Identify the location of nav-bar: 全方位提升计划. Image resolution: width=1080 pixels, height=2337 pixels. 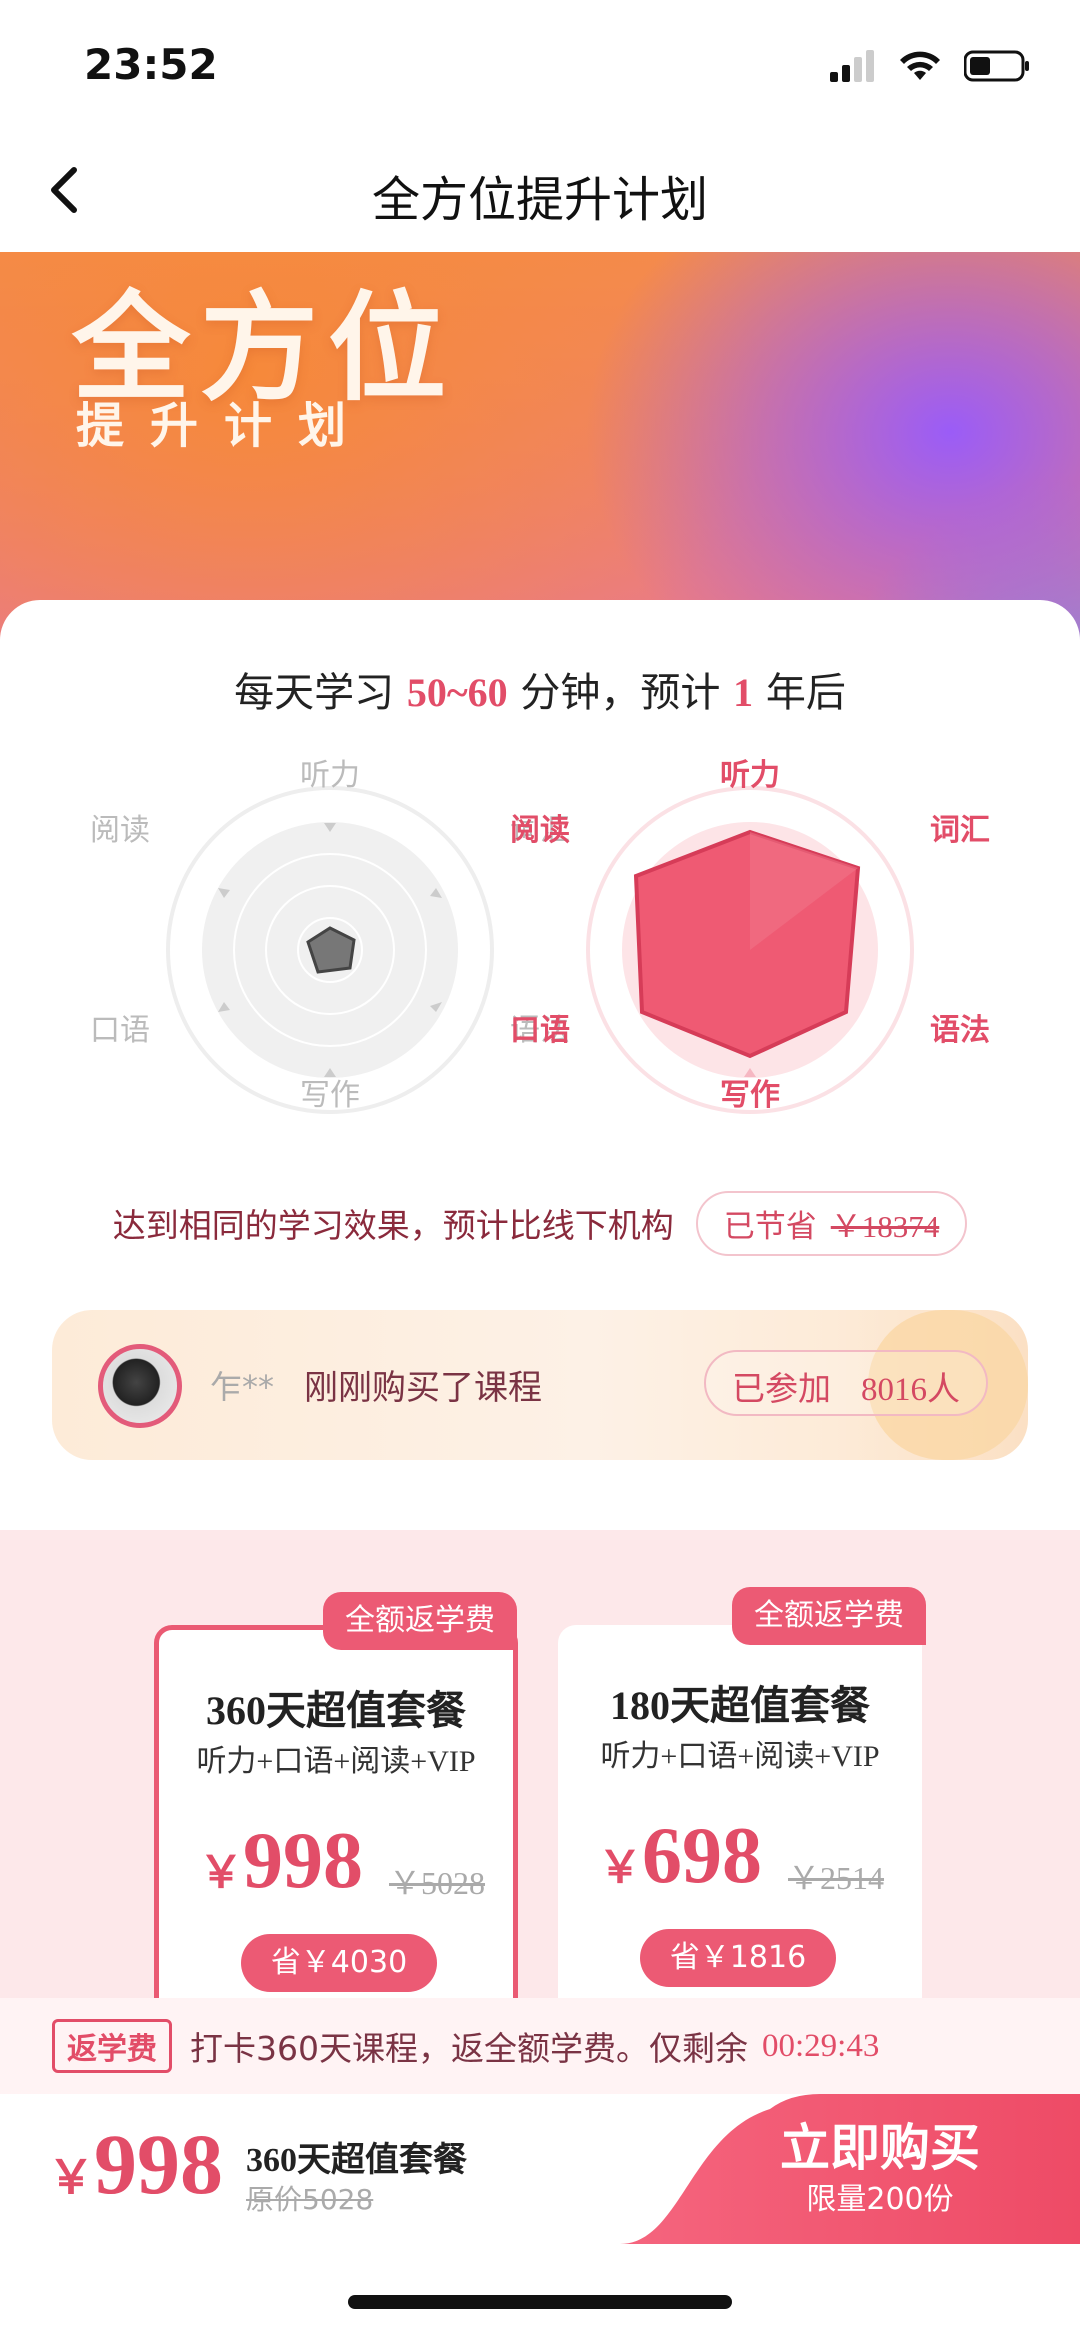
(540, 191).